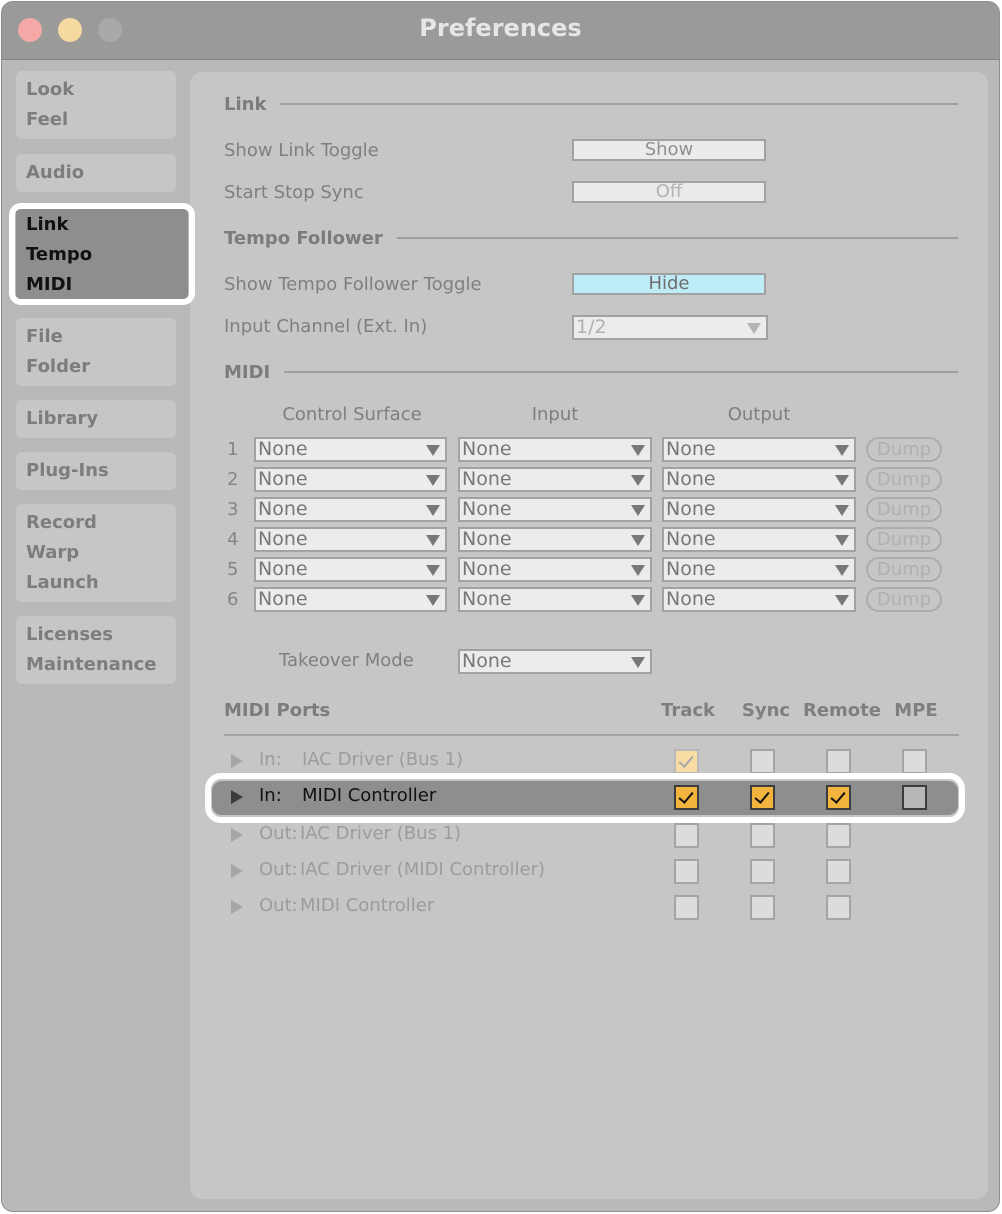 This screenshot has height=1214, width=1002. What do you see at coordinates (591, 238) in the screenshot?
I see `section-tempo-follower: Tempo Follower` at bounding box center [591, 238].